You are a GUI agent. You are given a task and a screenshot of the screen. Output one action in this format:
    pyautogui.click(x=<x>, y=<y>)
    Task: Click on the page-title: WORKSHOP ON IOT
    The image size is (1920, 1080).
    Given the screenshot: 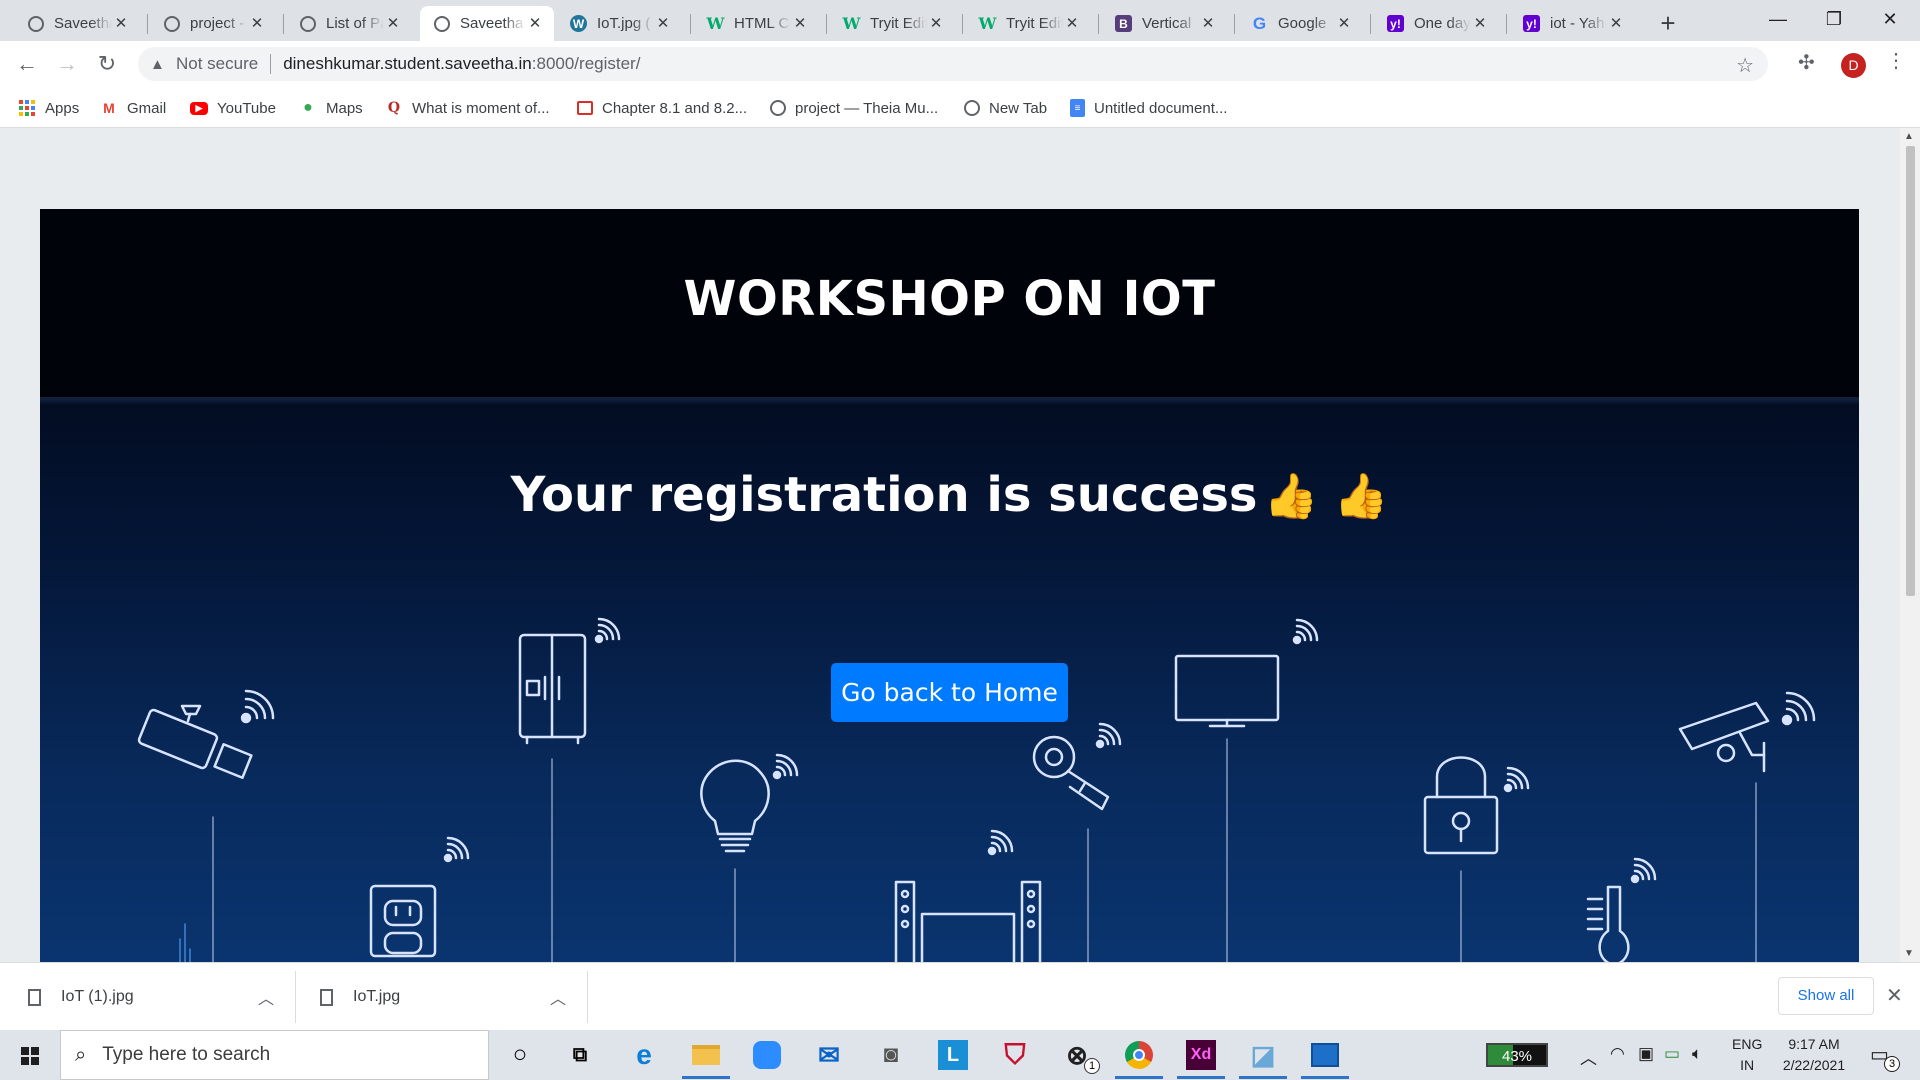 What is the action you would take?
    pyautogui.click(x=949, y=299)
    